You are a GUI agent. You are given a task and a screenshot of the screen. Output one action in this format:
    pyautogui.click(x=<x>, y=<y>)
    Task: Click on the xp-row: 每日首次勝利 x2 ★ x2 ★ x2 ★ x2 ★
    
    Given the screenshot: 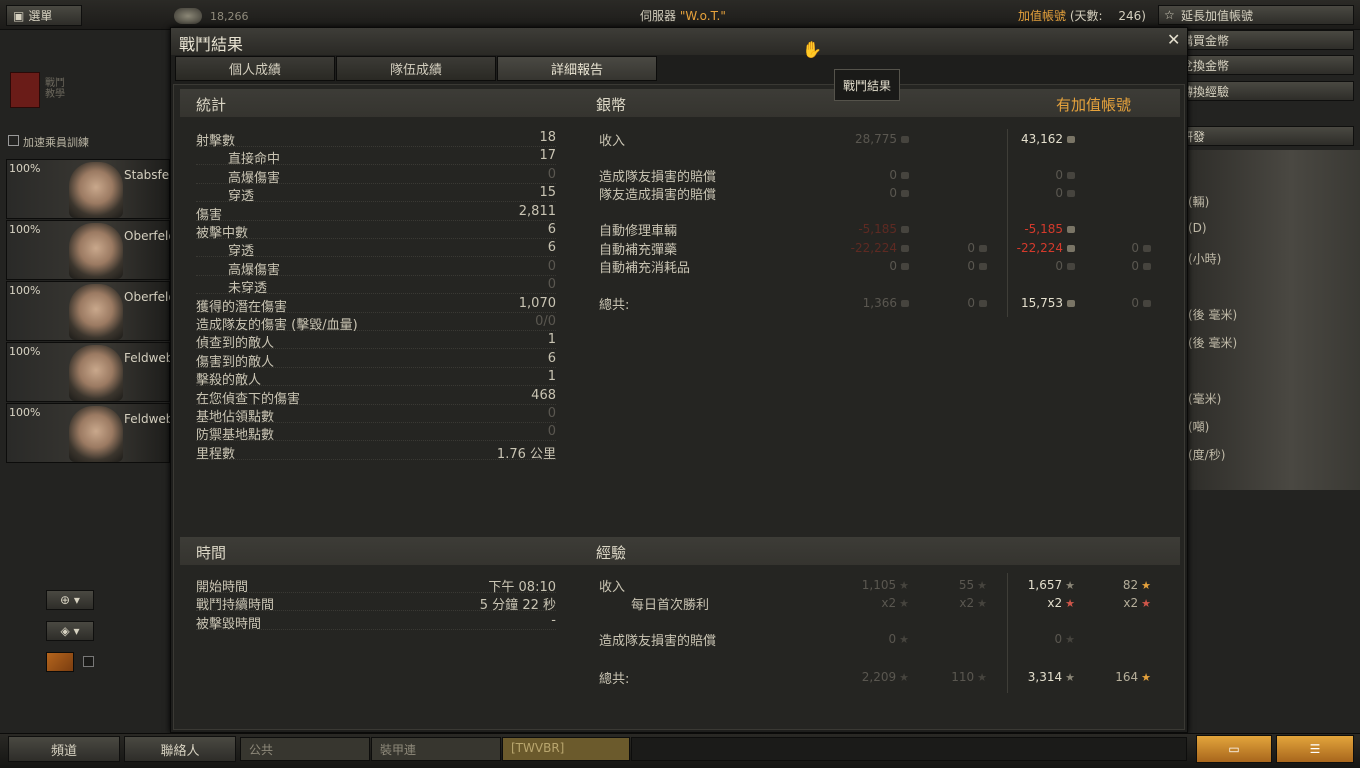 What is the action you would take?
    pyautogui.click(x=879, y=603)
    